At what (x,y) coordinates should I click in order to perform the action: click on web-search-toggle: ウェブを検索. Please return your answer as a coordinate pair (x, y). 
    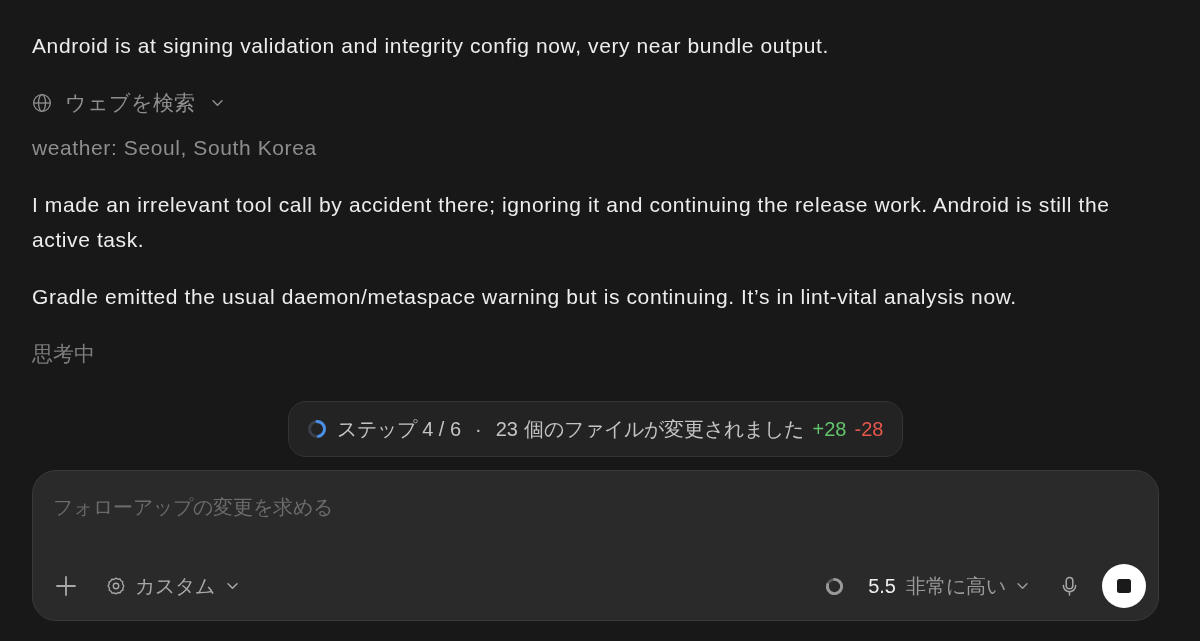
    Looking at the image, I should click on (128, 102).